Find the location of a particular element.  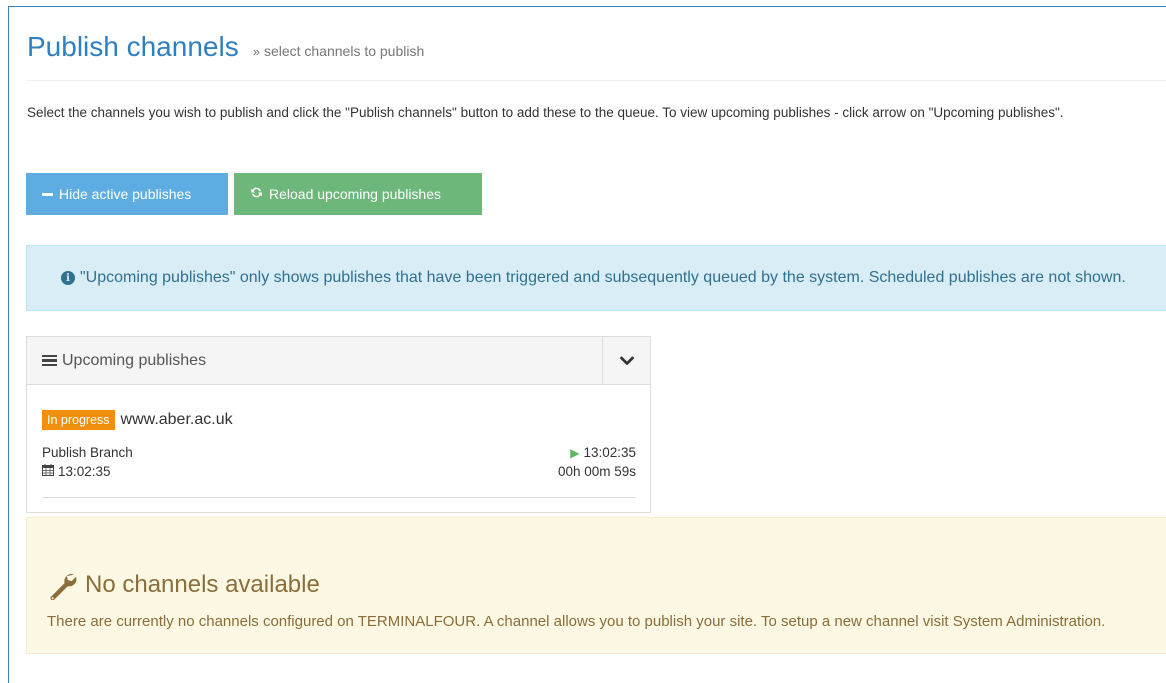

status-badge: In progress is located at coordinates (78, 420).